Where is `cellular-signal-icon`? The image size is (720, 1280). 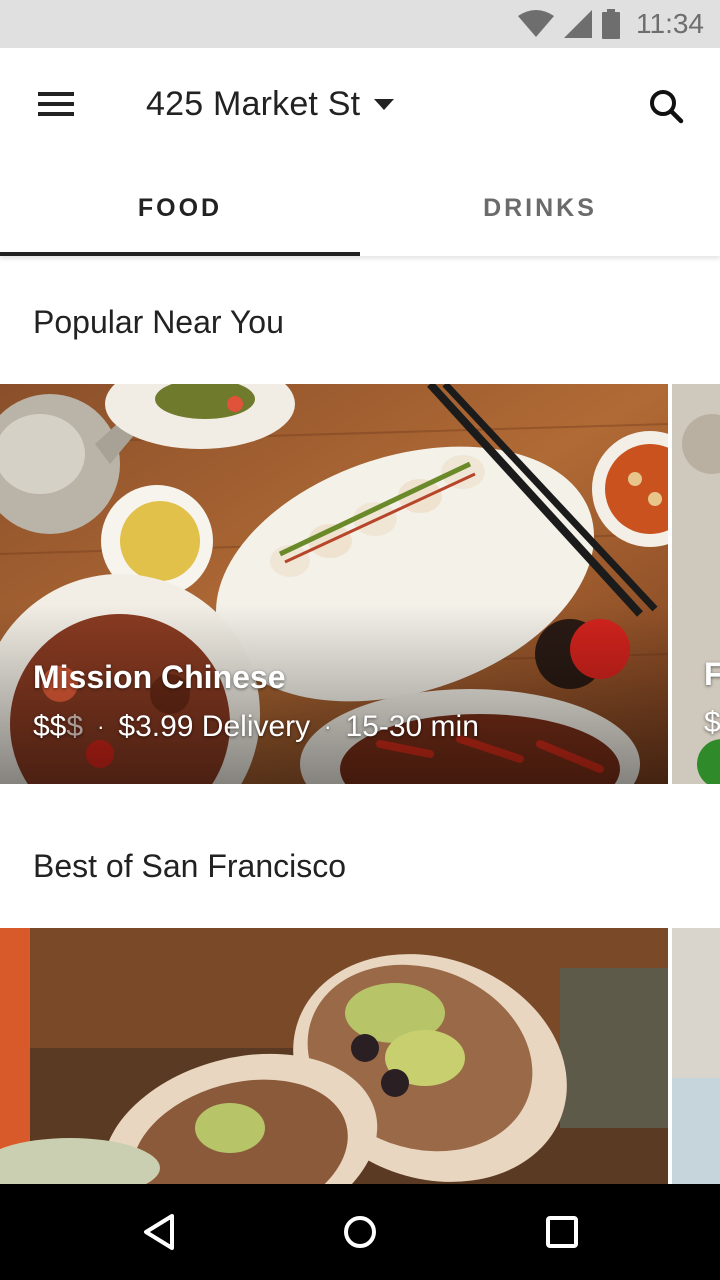
cellular-signal-icon is located at coordinates (578, 24).